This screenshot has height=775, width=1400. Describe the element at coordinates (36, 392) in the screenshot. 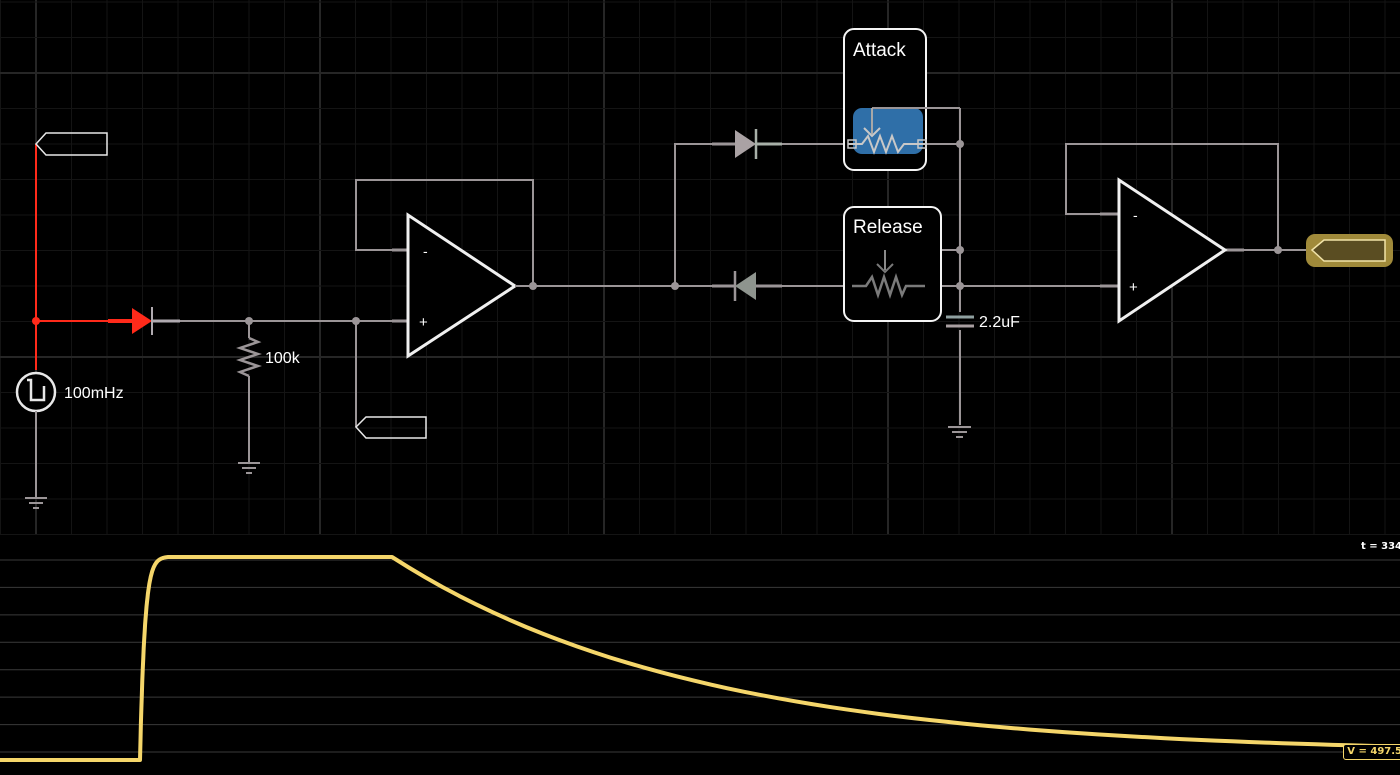

I see `square-wave-source` at that location.